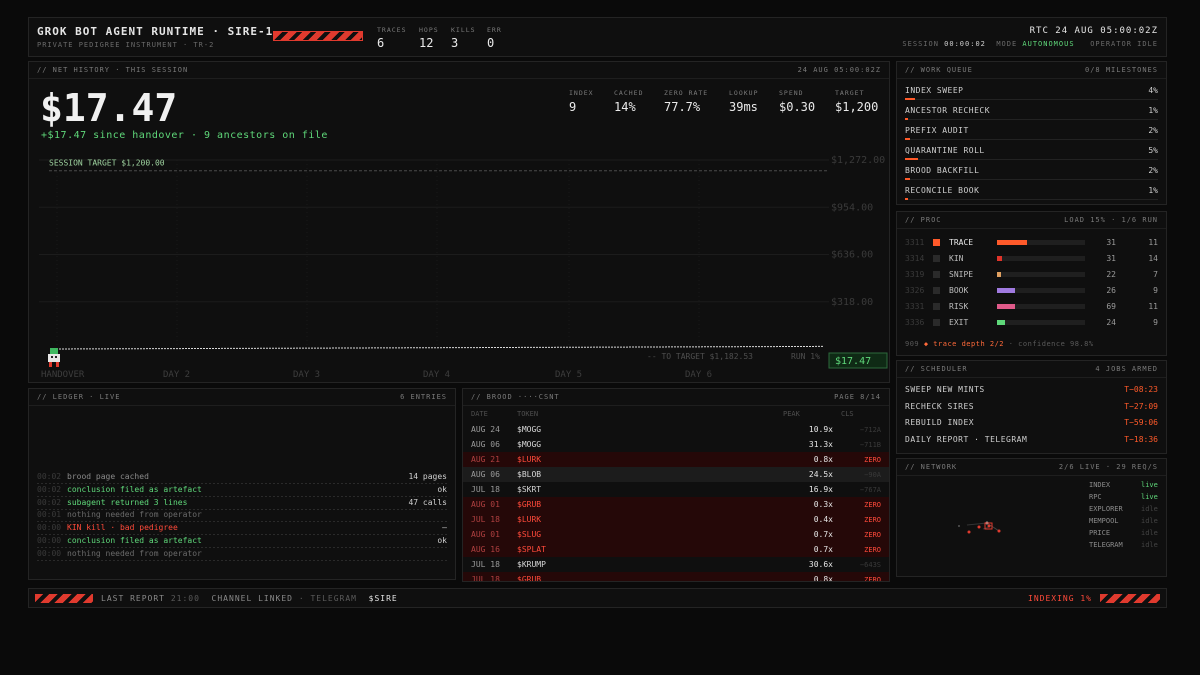 The height and width of the screenshot is (675, 1200). Describe the element at coordinates (491, 43) in the screenshot. I see `stat-err-value: 0` at that location.